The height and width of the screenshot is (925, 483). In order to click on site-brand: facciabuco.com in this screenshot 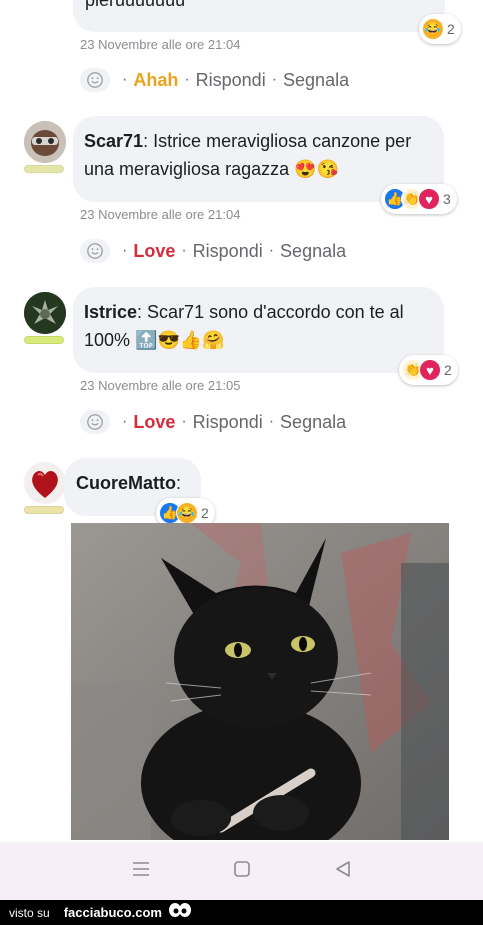, I will do `click(113, 912)`.